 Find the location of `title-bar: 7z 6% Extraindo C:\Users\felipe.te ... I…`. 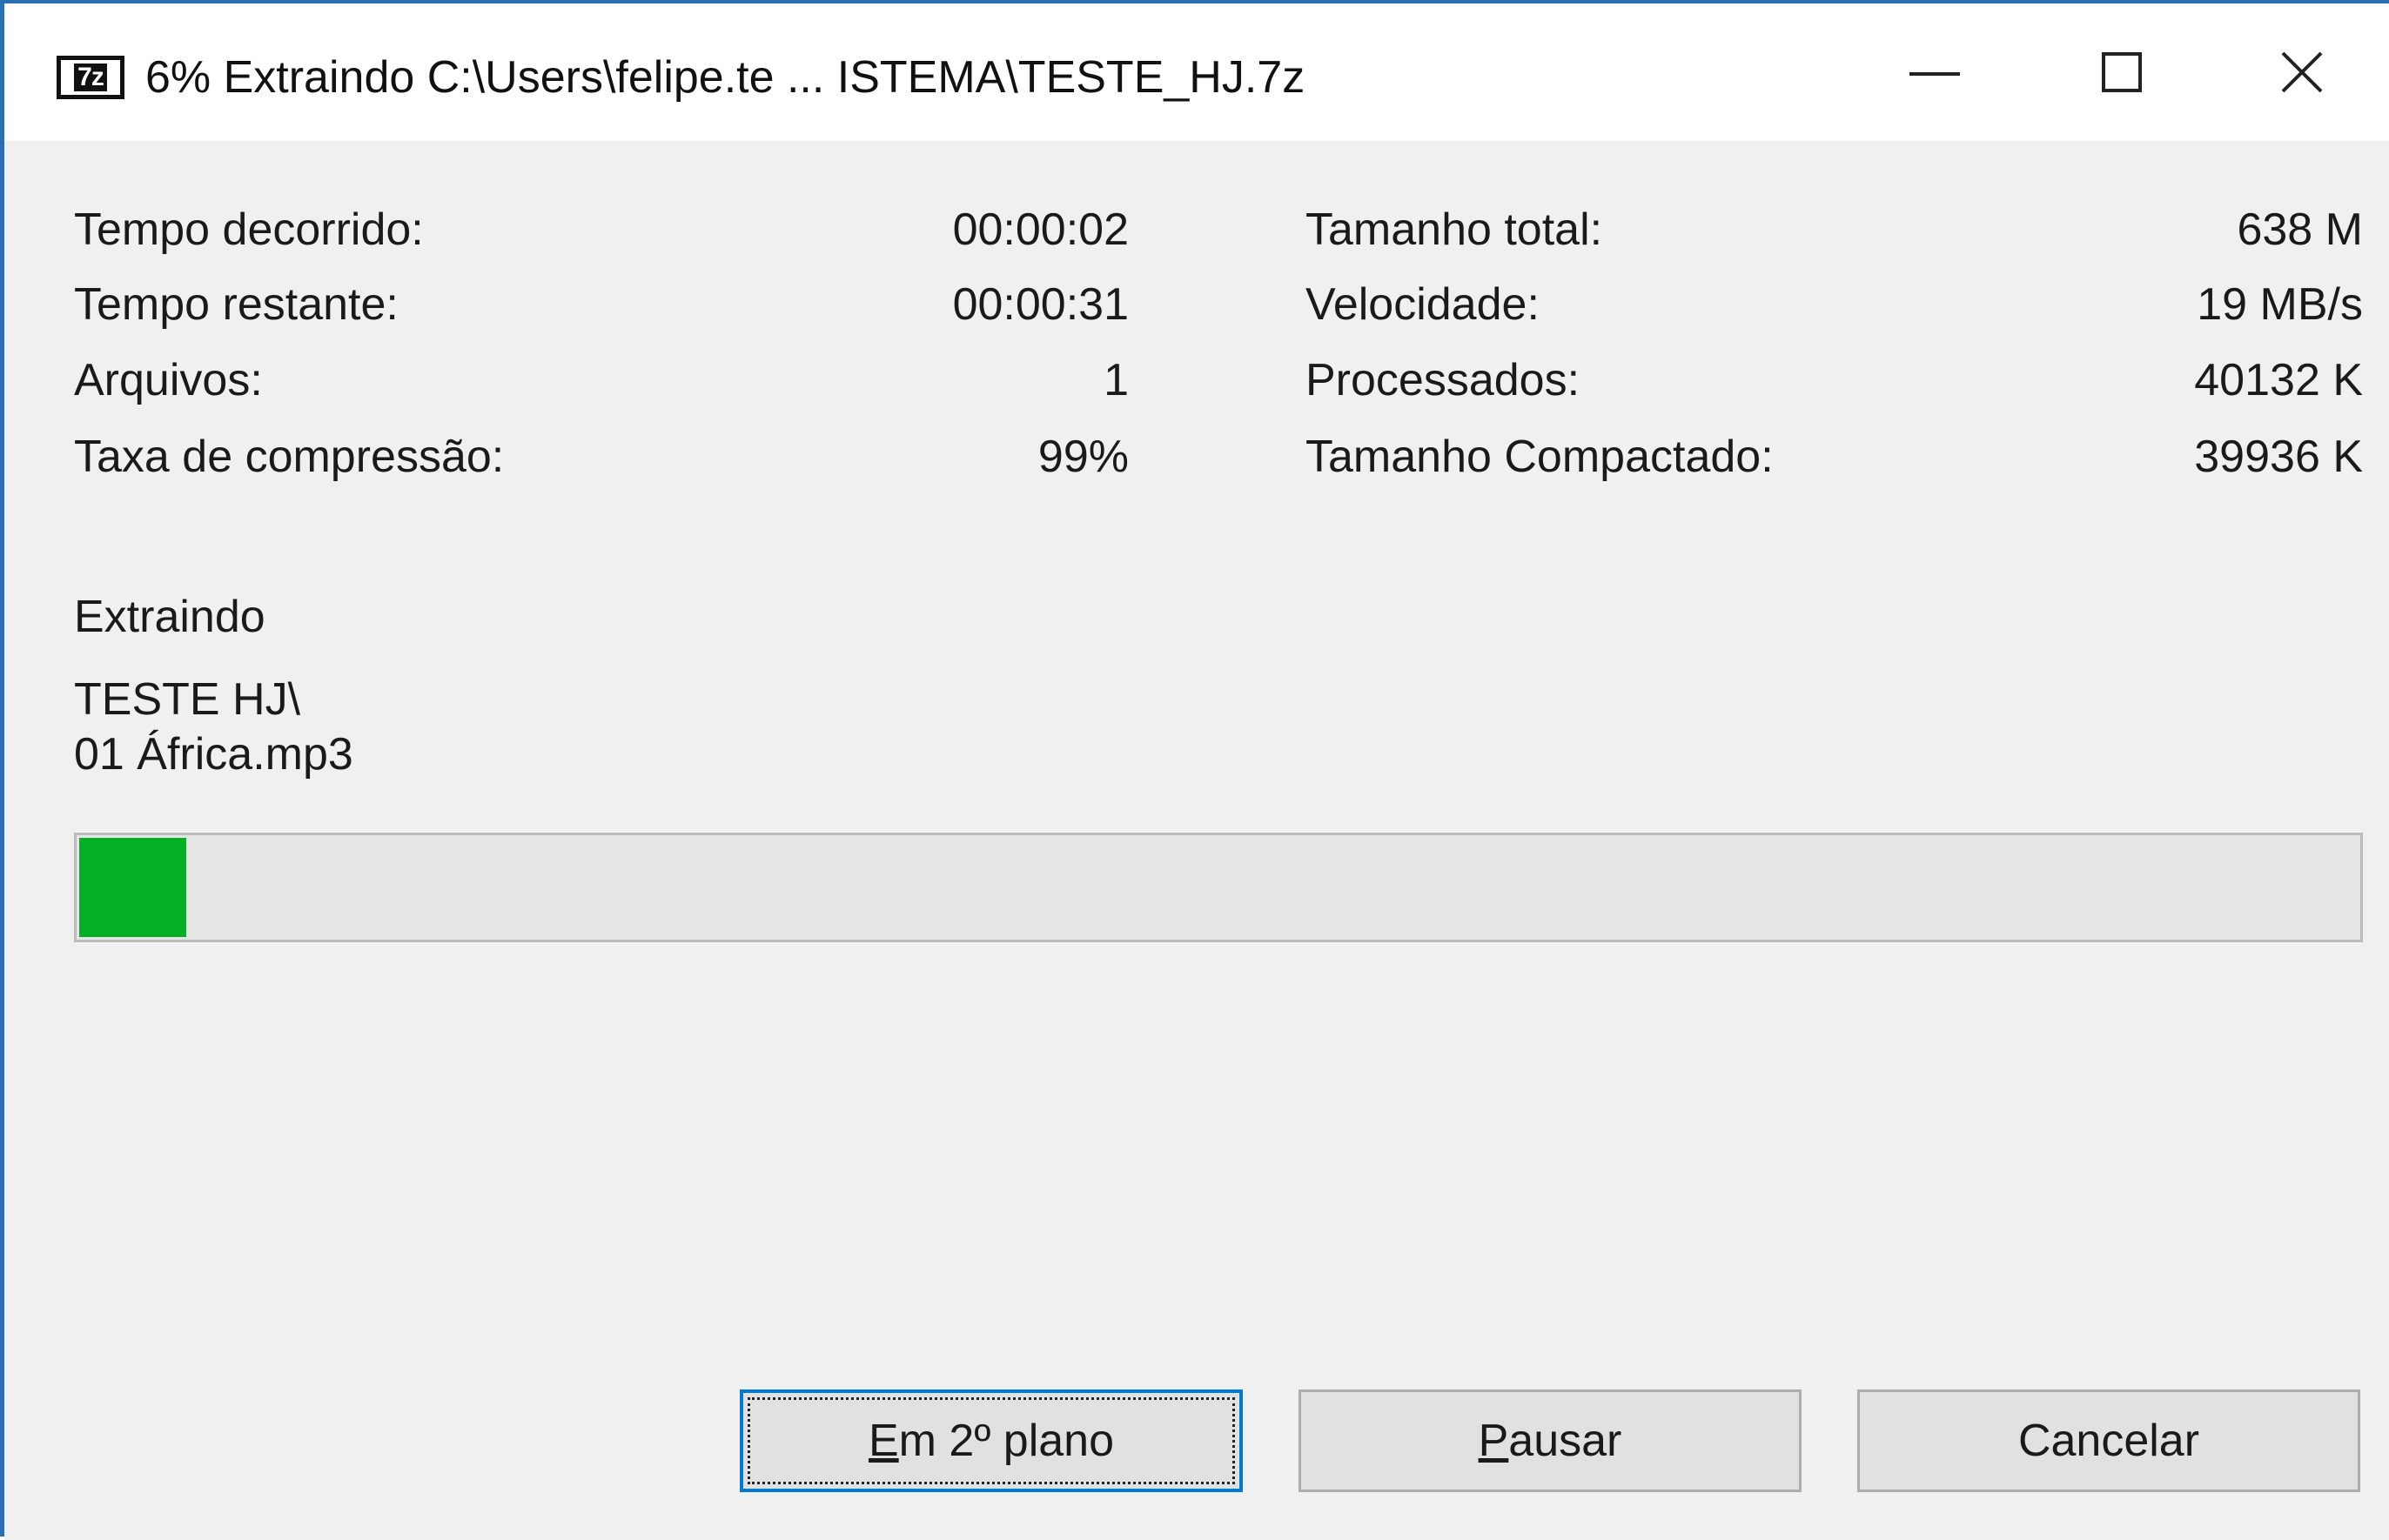

title-bar: 7z 6% Extraindo C:\Users\felipe.te ... I… is located at coordinates (1196, 72).